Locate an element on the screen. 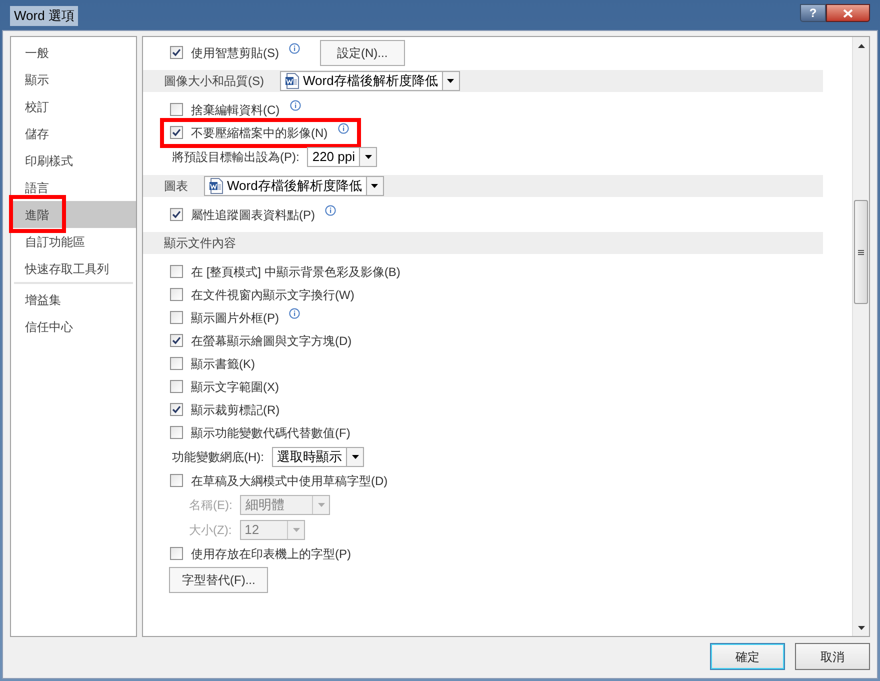  option-label: 顯示裁剪標記(R) is located at coordinates (235, 410).